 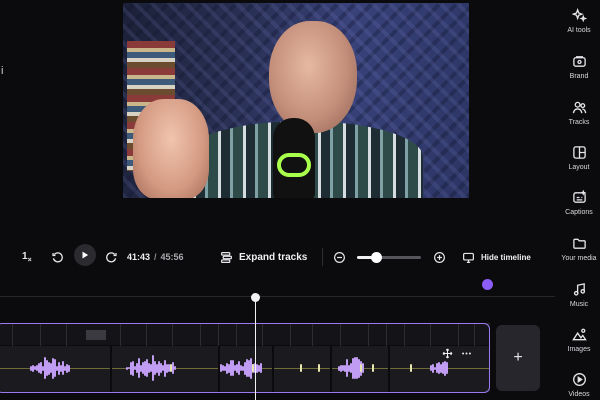 I want to click on layout-icon, so click(x=579, y=152).